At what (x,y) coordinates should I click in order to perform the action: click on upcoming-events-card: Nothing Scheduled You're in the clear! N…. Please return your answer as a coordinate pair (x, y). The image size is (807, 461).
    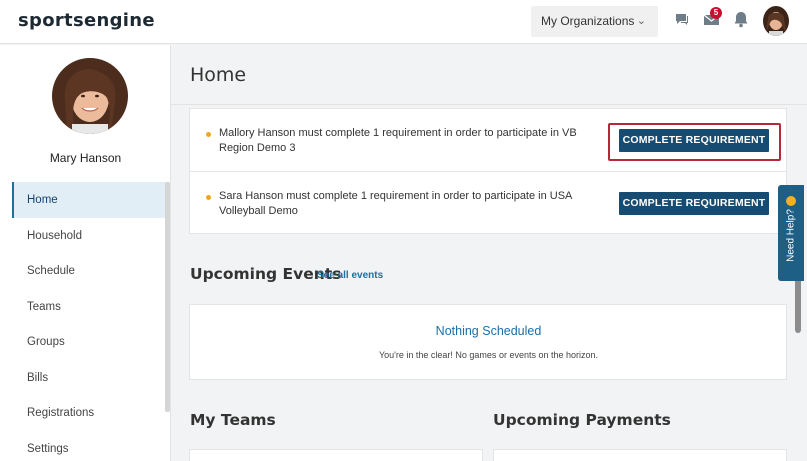
    Looking at the image, I should click on (488, 342).